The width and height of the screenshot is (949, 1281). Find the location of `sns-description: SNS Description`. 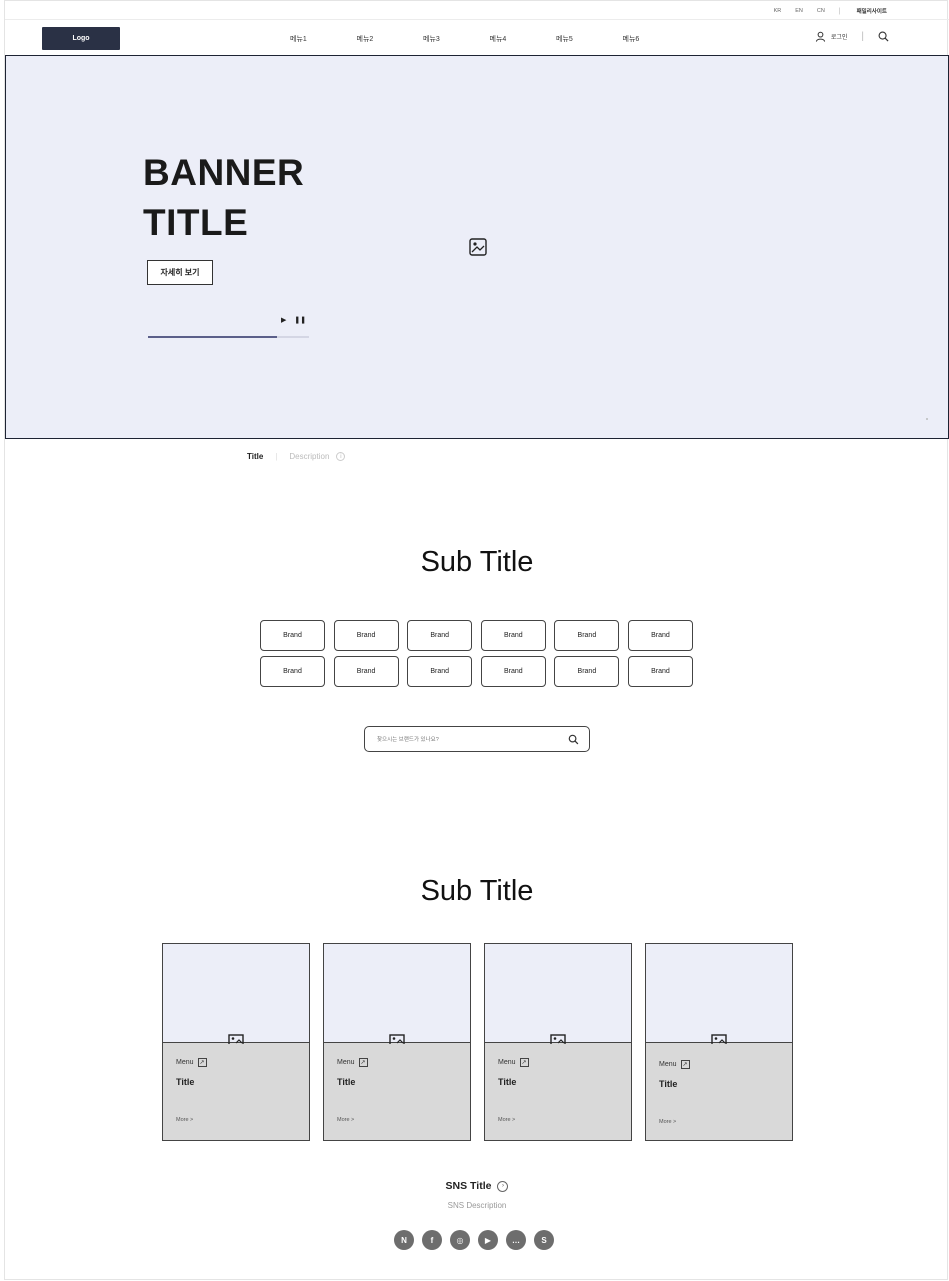

sns-description: SNS Description is located at coordinates (477, 1205).